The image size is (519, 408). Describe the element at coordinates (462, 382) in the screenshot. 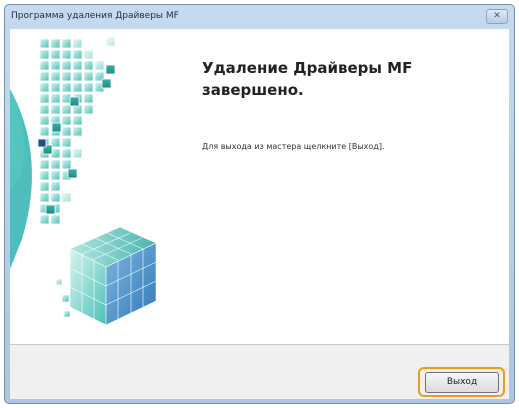

I see `exit-button: Выход` at that location.